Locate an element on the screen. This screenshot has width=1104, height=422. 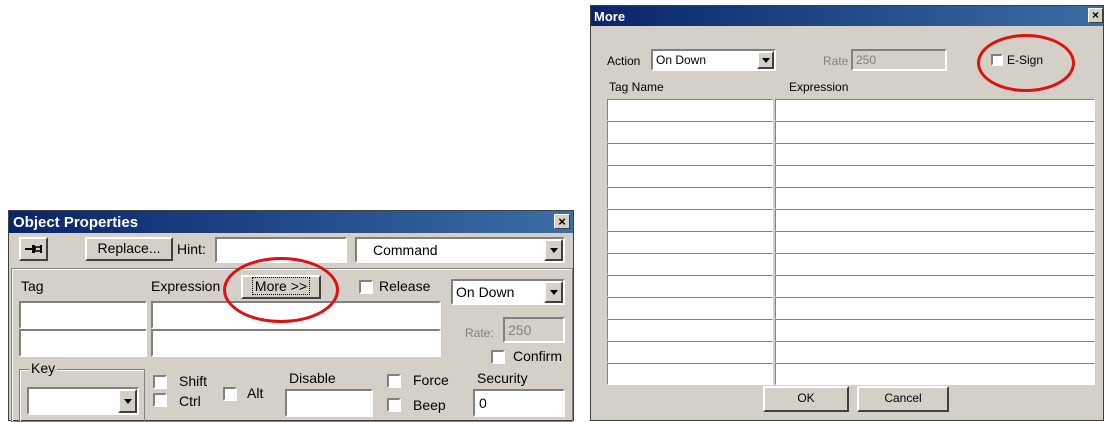
security-input: 0 is located at coordinates (519, 403).